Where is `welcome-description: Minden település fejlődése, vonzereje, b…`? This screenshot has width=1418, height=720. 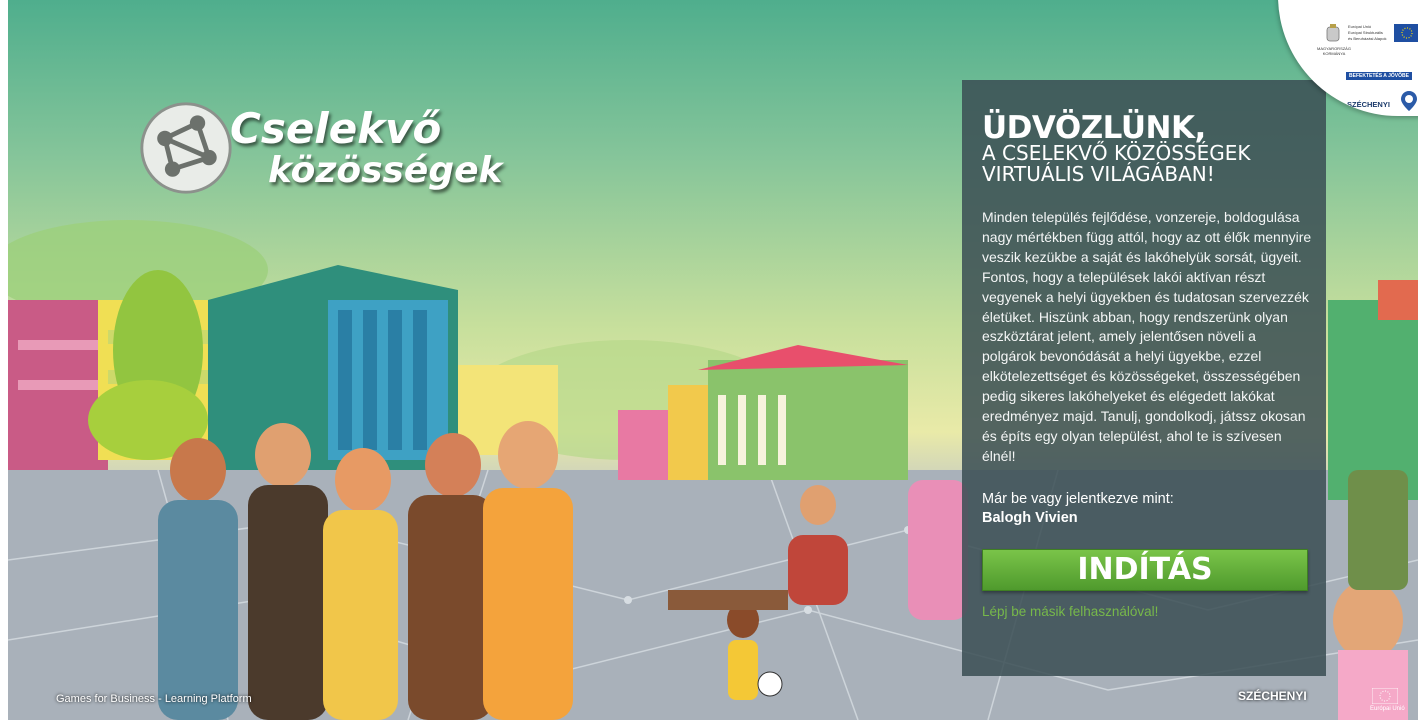 welcome-description: Minden település fejlődése, vonzereje, b… is located at coordinates (1147, 336).